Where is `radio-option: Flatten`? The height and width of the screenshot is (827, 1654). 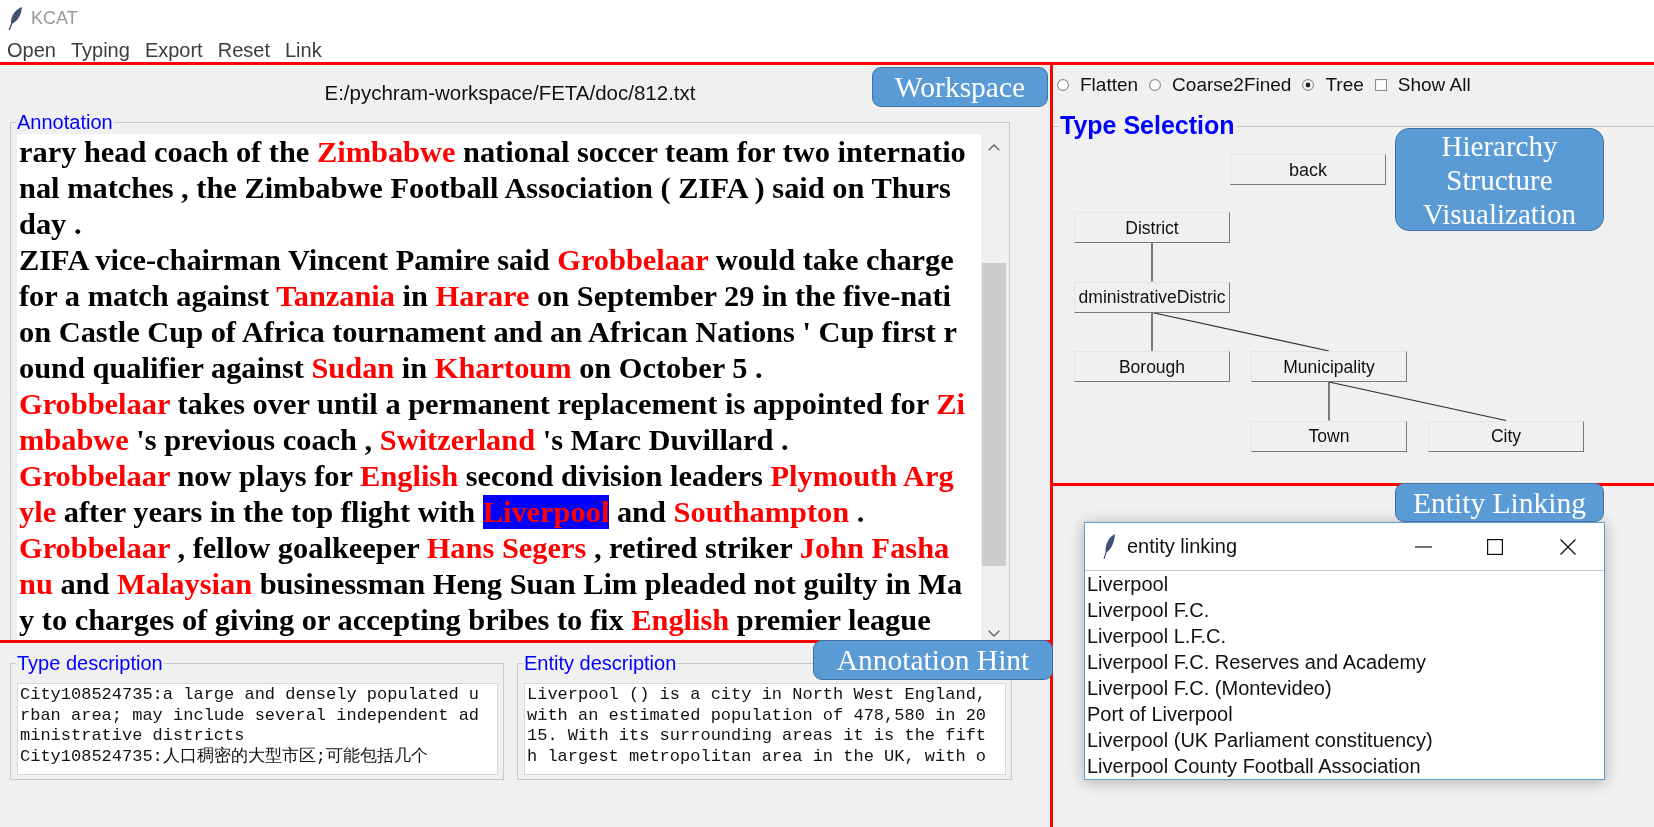 radio-option: Flatten is located at coordinates (1098, 85).